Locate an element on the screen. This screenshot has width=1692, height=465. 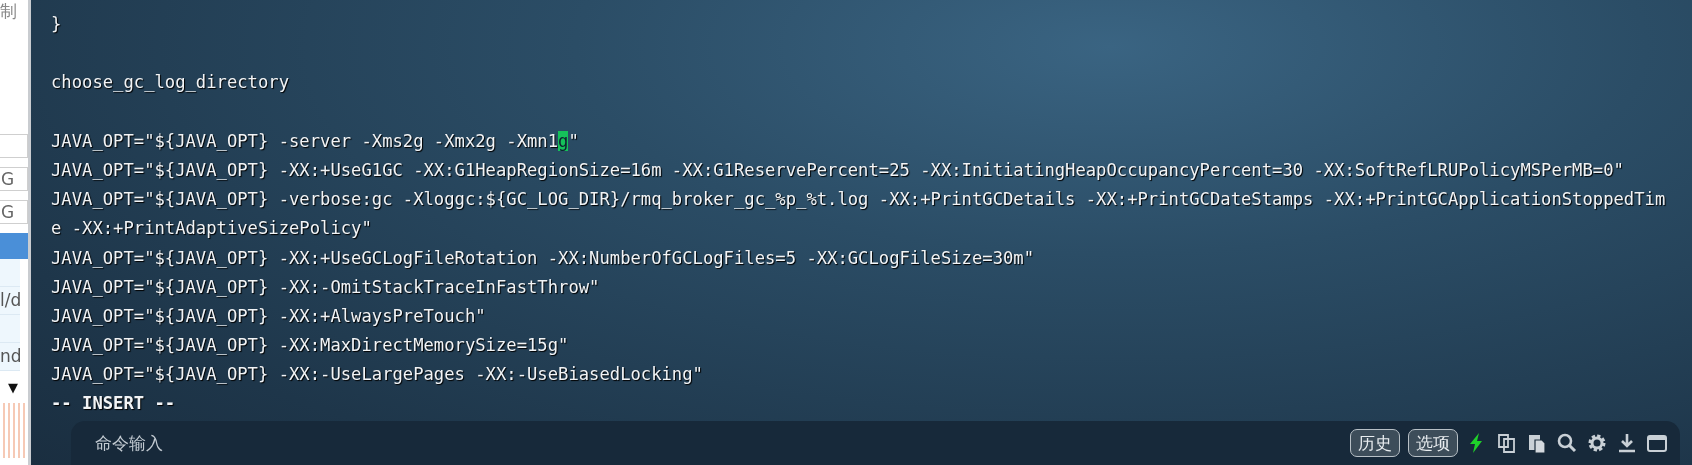
list-row: nd is located at coordinates (10, 357).